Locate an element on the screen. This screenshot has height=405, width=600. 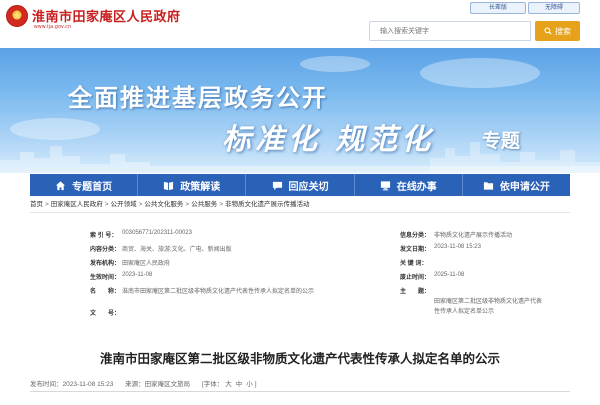
font-size-control: [字体：大中小] is located at coordinates (229, 384).